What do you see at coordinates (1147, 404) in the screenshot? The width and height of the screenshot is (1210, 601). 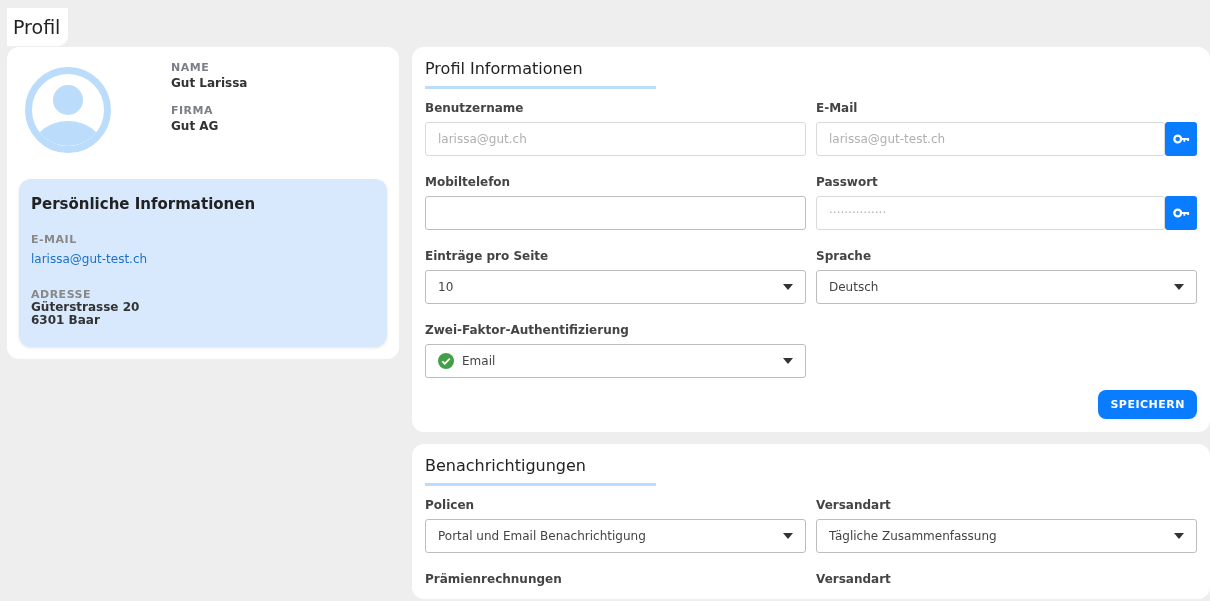 I see `save-button: SPEICHERN` at bounding box center [1147, 404].